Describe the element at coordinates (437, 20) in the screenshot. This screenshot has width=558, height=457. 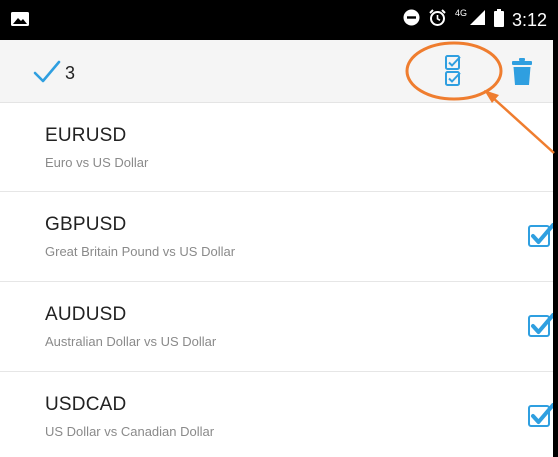
I see `alarm-icon` at that location.